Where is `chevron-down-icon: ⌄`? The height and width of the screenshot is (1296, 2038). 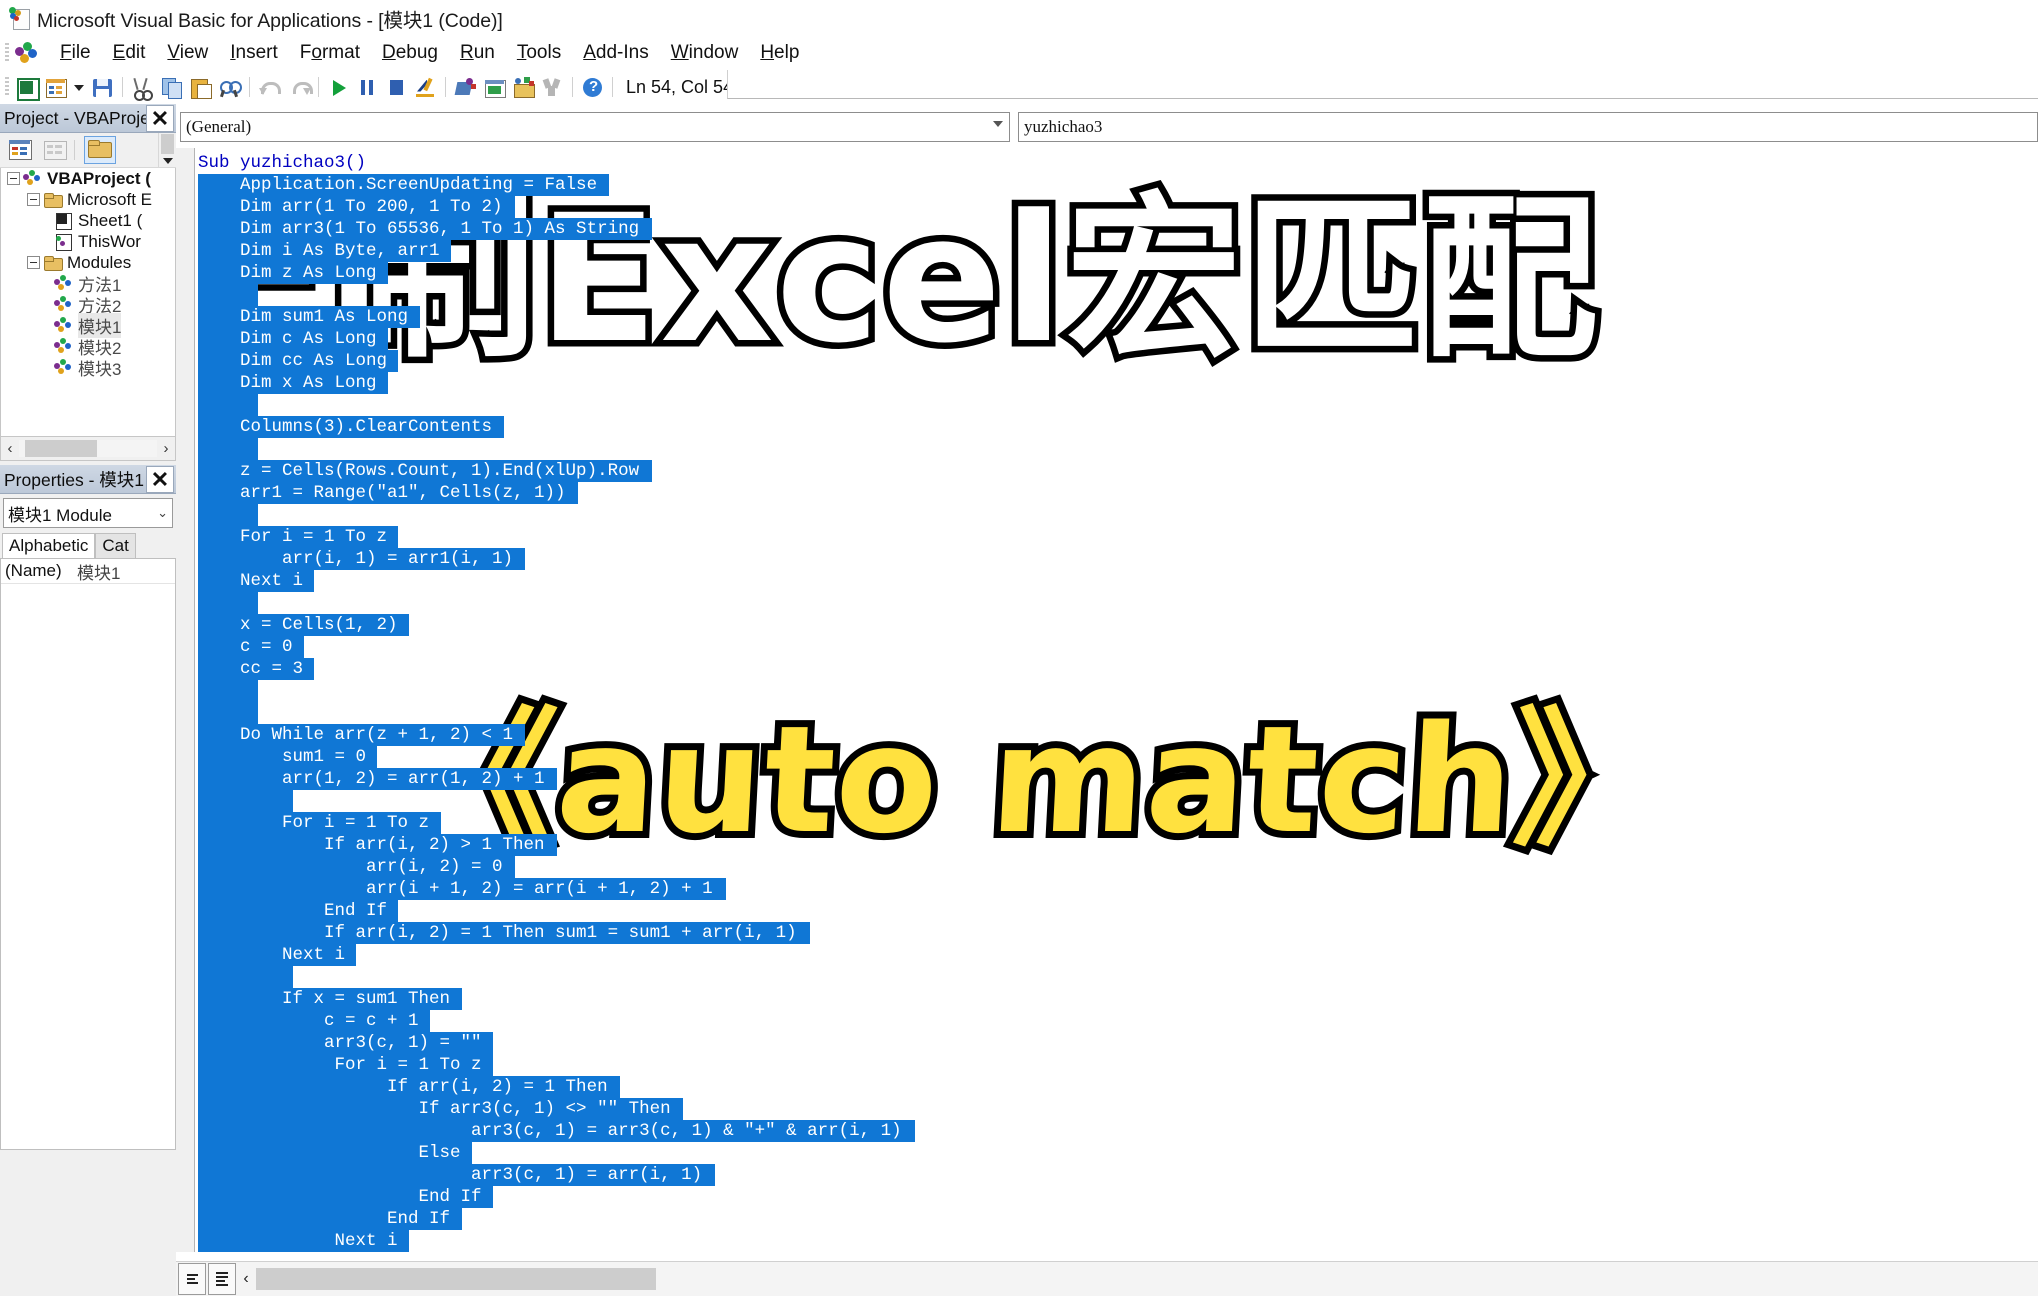
chevron-down-icon: ⌄ is located at coordinates (162, 513).